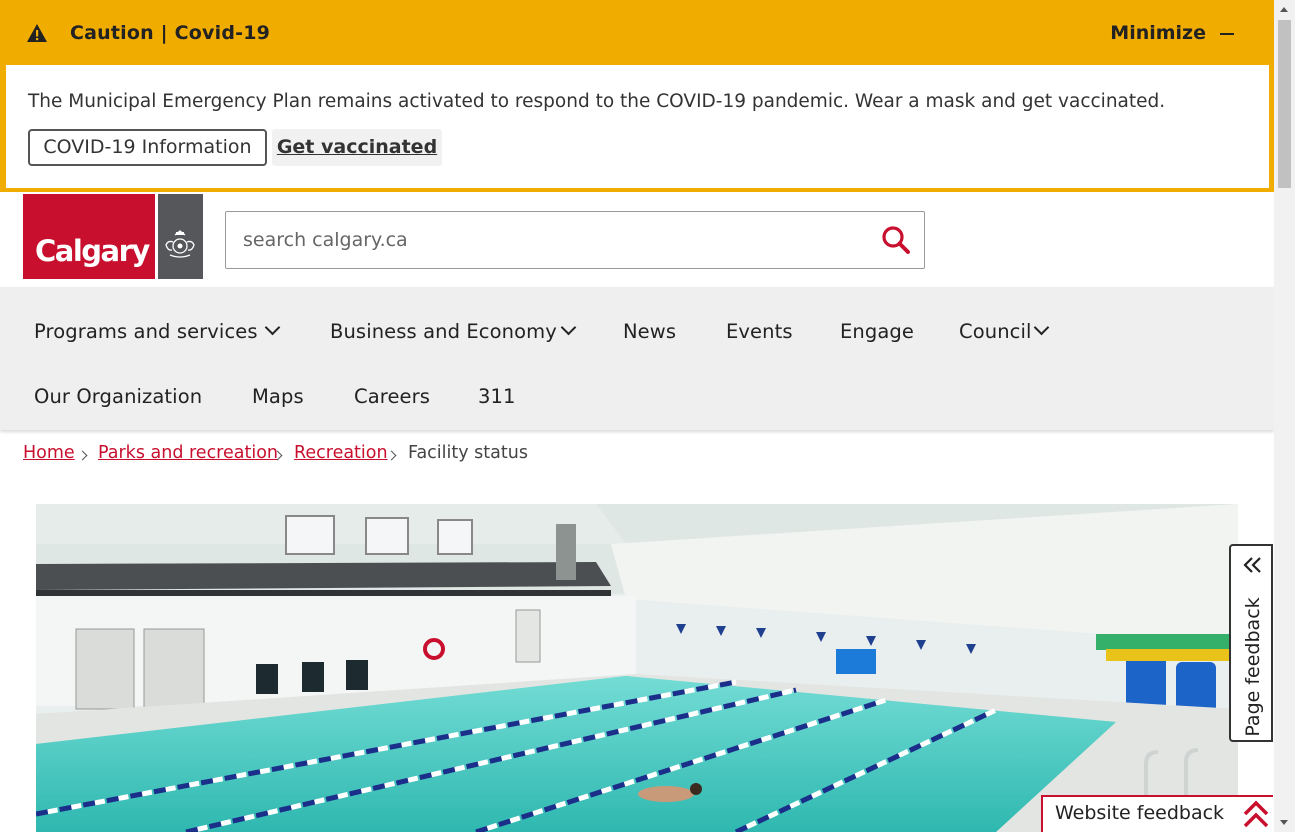  What do you see at coordinates (637, 32) in the screenshot?
I see `alert-header: Caution | Covid-19 Minimize` at bounding box center [637, 32].